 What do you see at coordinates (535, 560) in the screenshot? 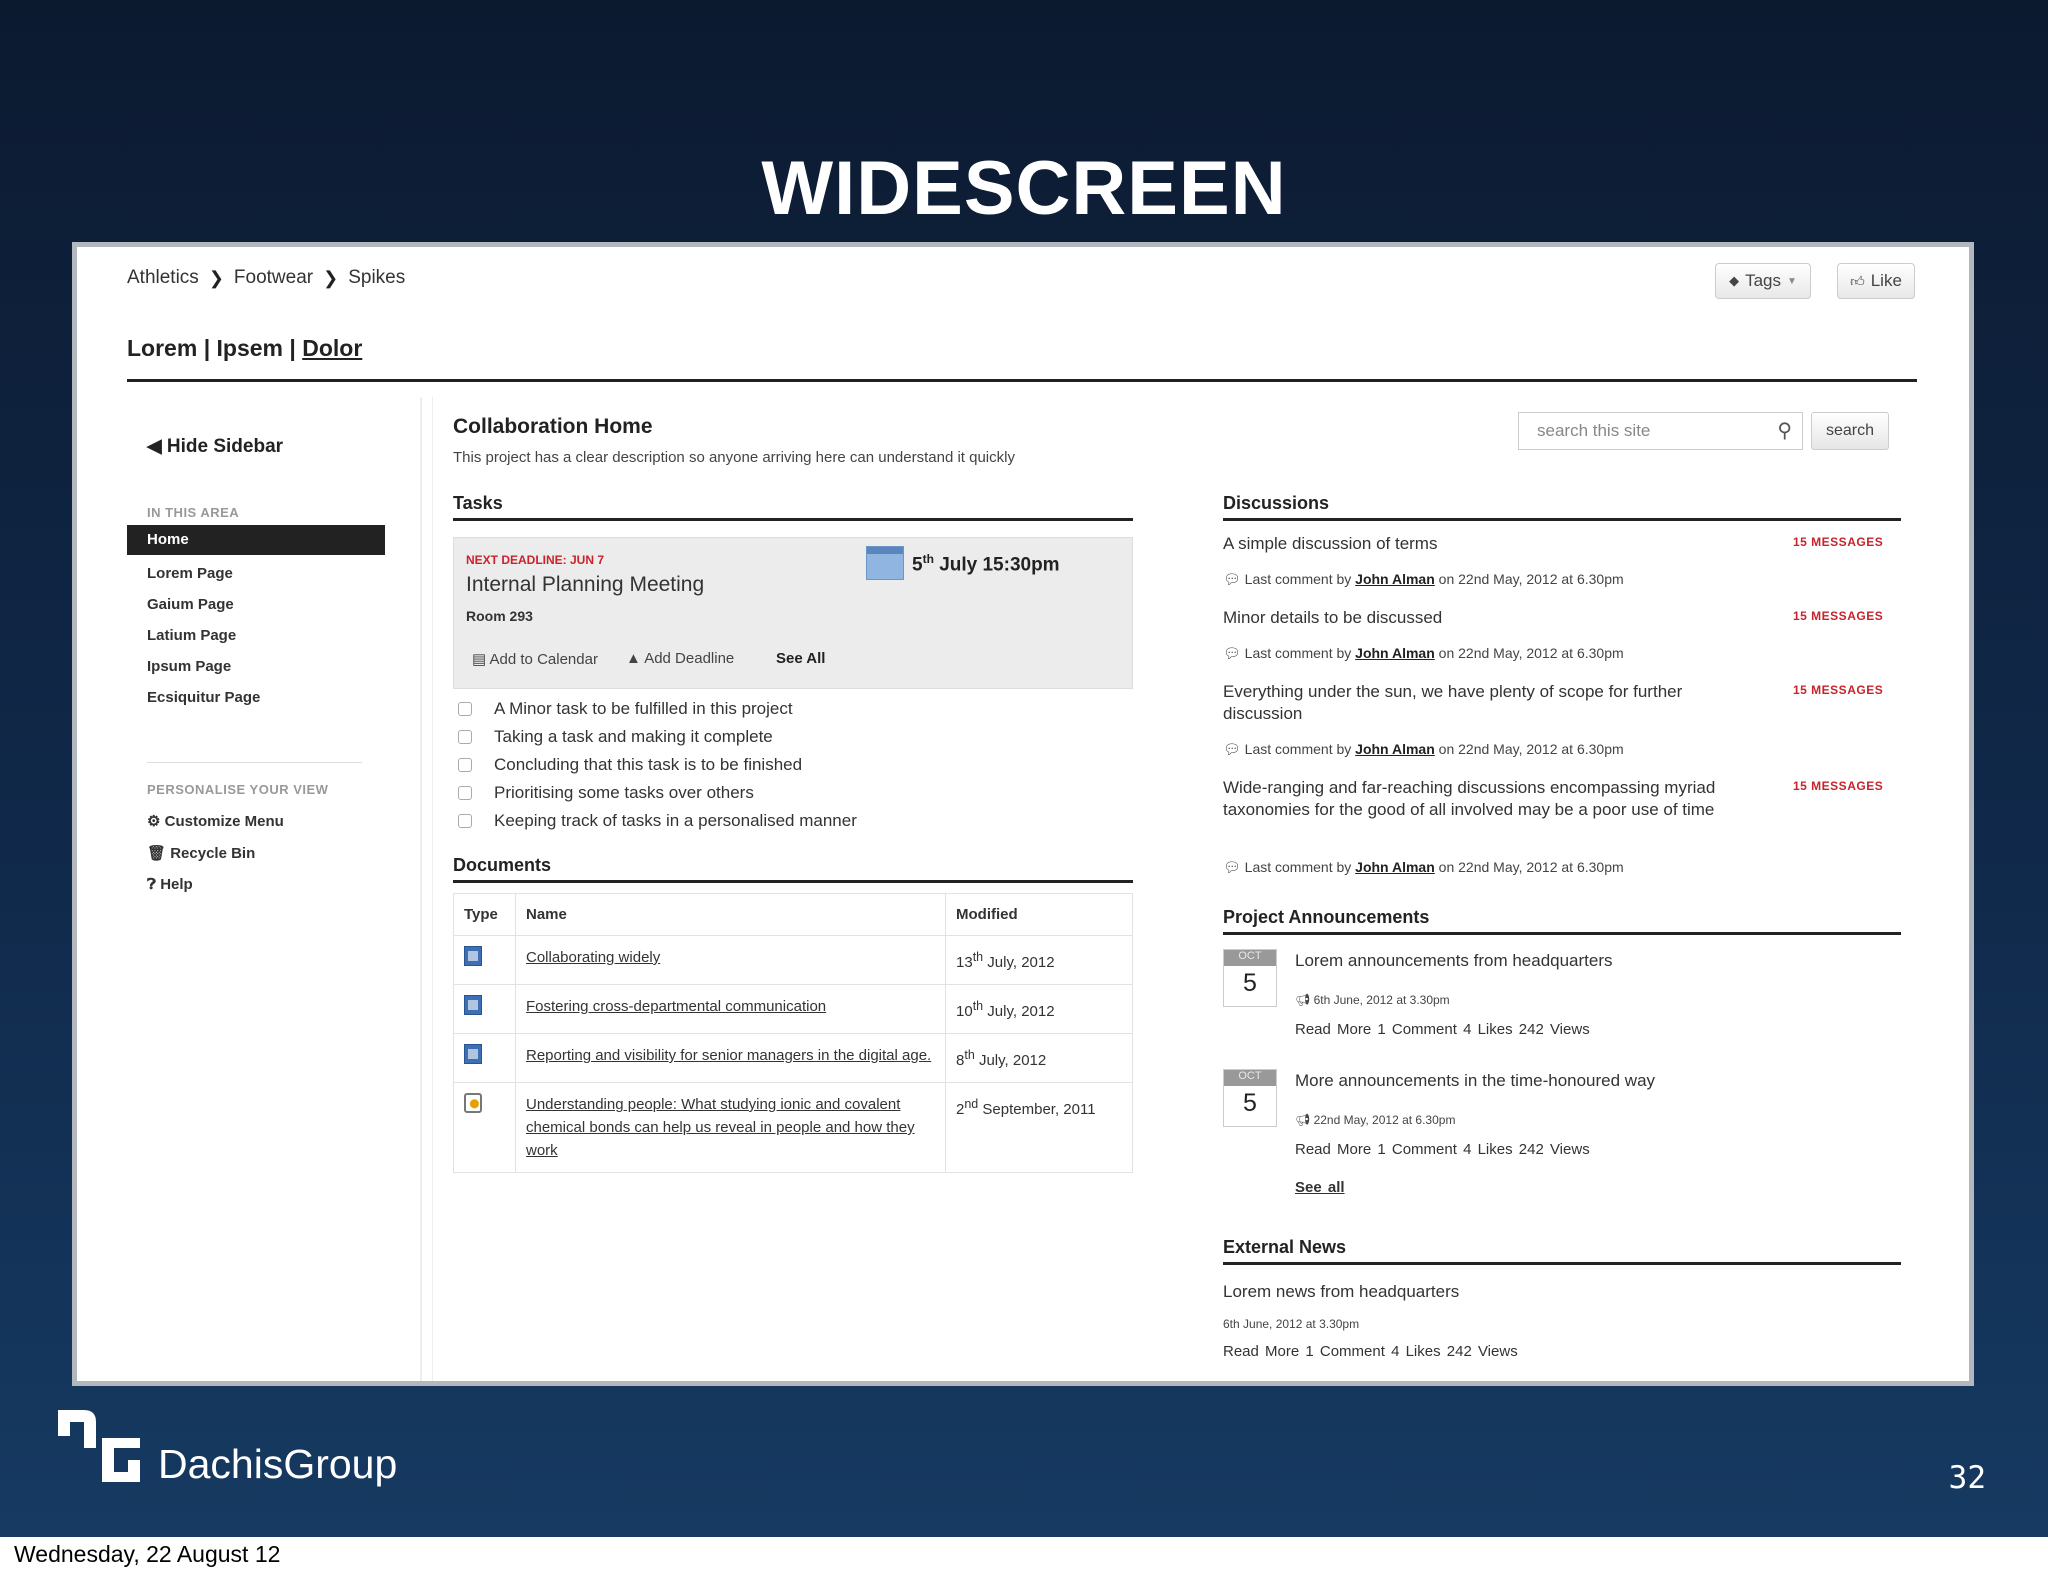
I see `deadline-tag: NEXT DEADLINE: JUN 7` at bounding box center [535, 560].